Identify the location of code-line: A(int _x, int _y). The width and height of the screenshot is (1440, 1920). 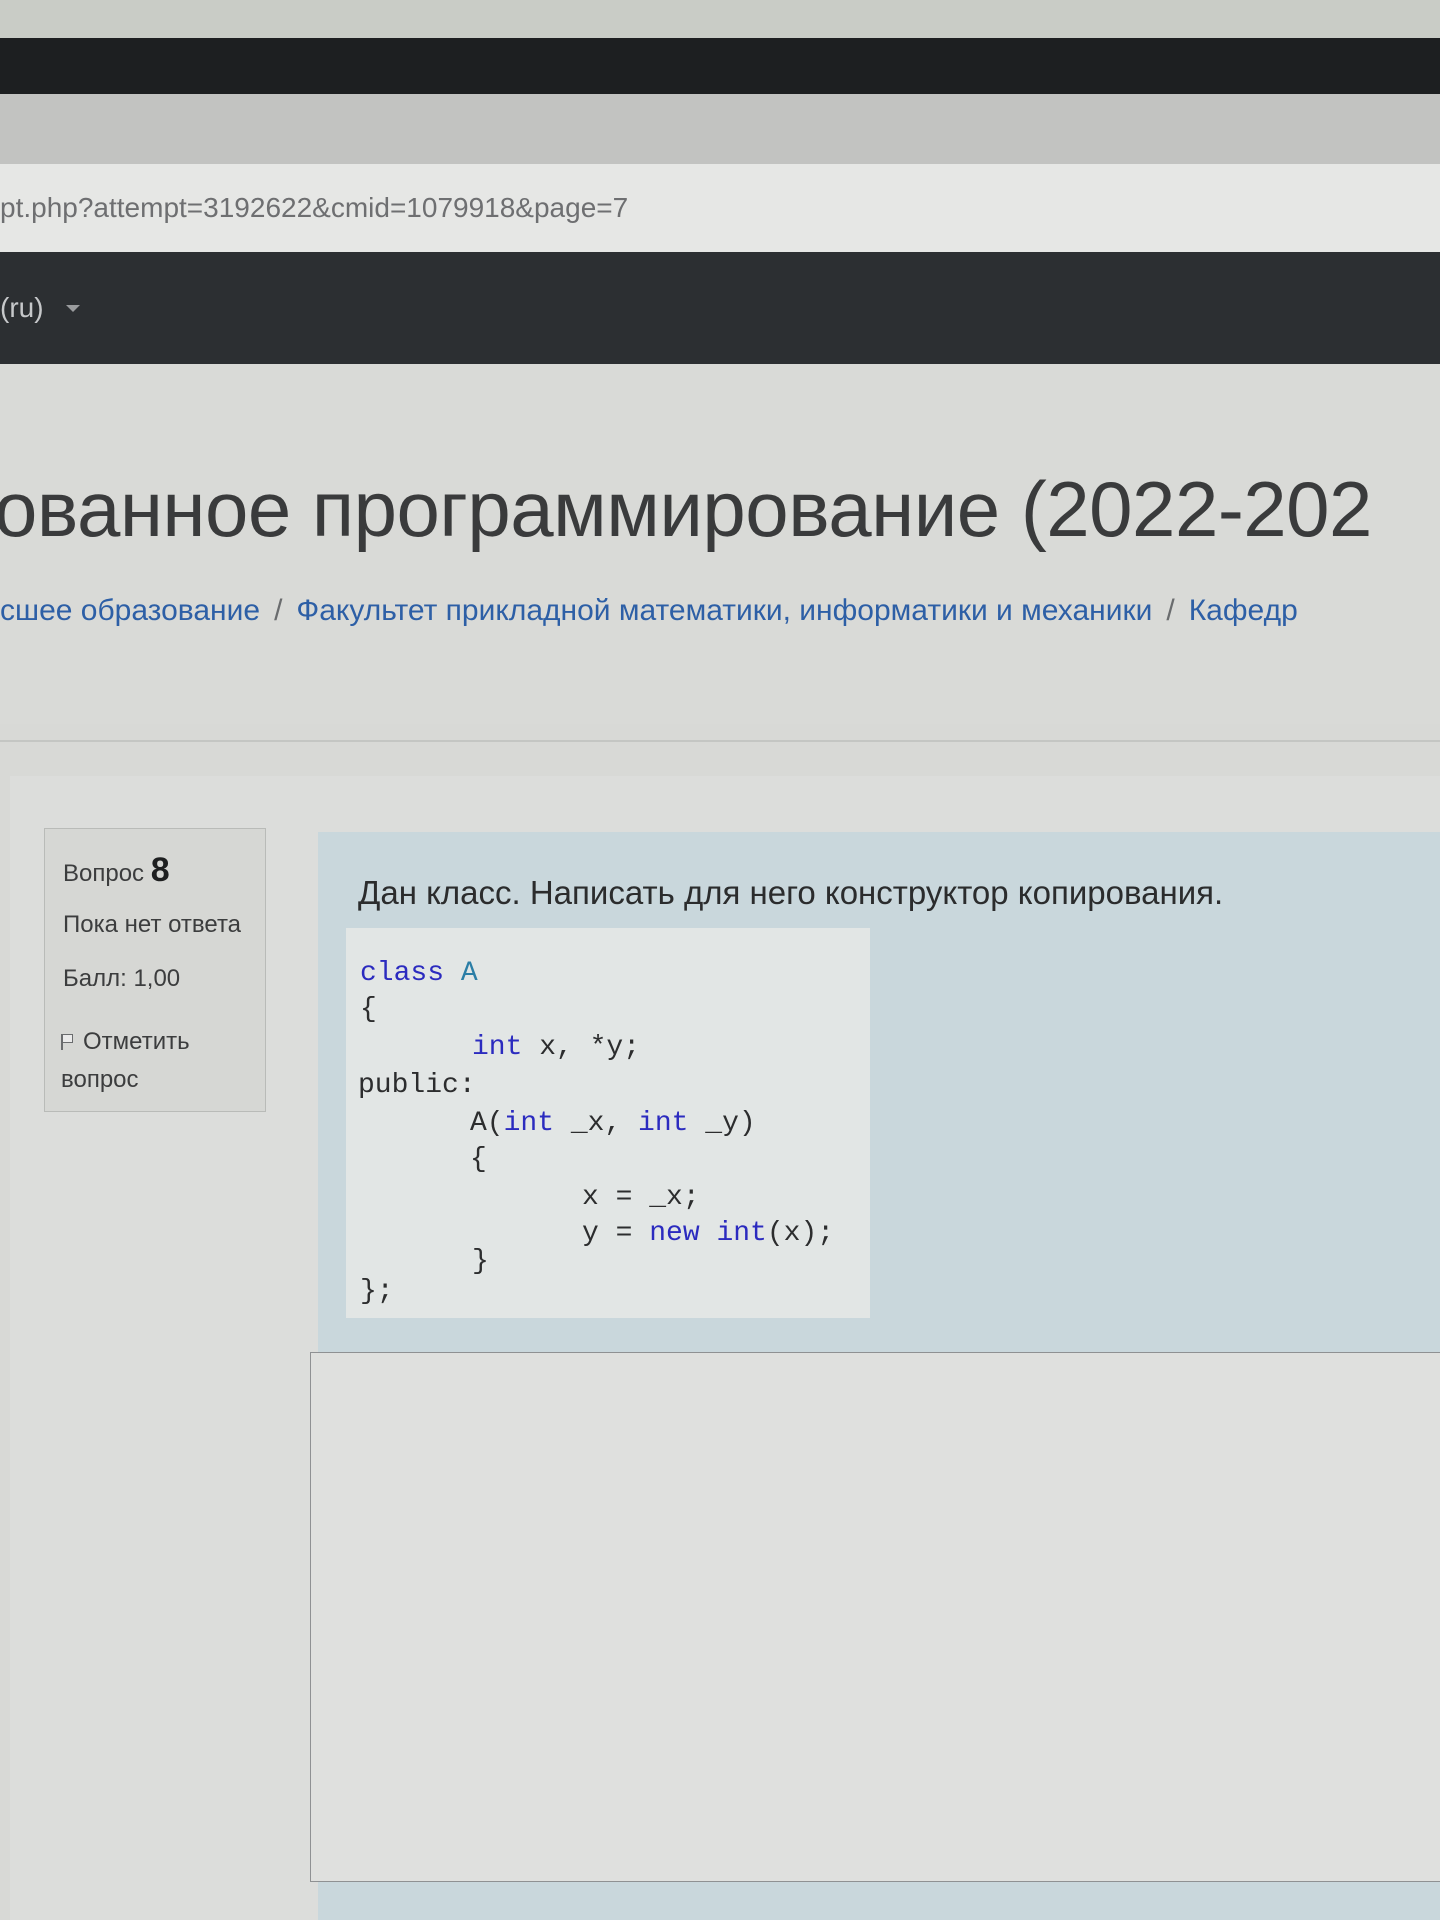
(613, 1123).